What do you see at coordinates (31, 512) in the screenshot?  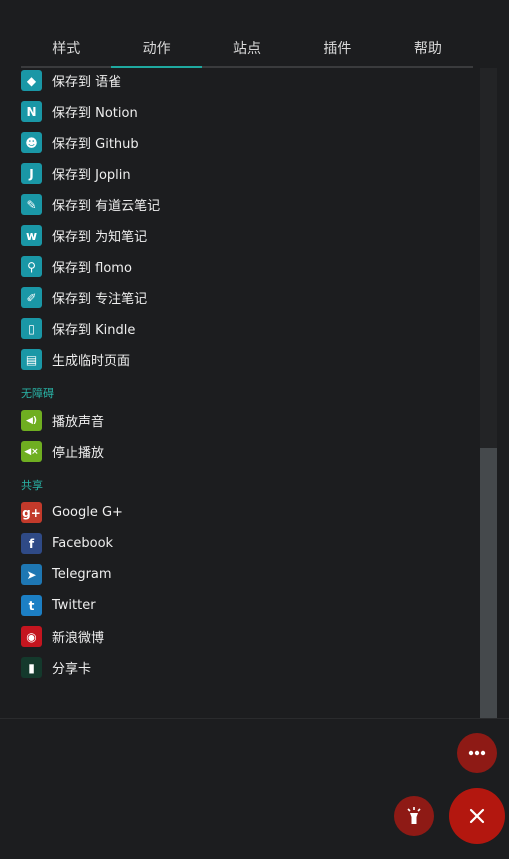 I see `google-plus-icon: g+` at bounding box center [31, 512].